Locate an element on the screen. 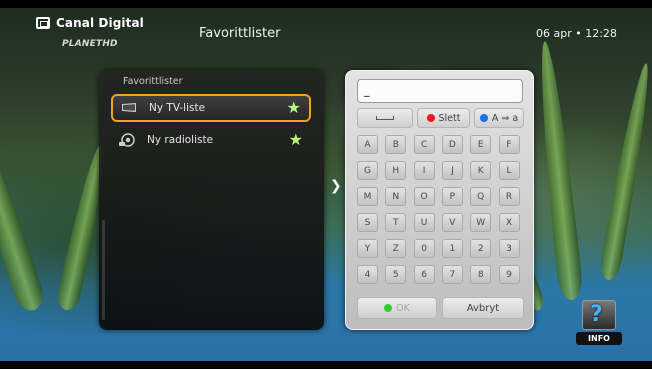 This screenshot has width=652, height=369. key-u: U is located at coordinates (424, 222).